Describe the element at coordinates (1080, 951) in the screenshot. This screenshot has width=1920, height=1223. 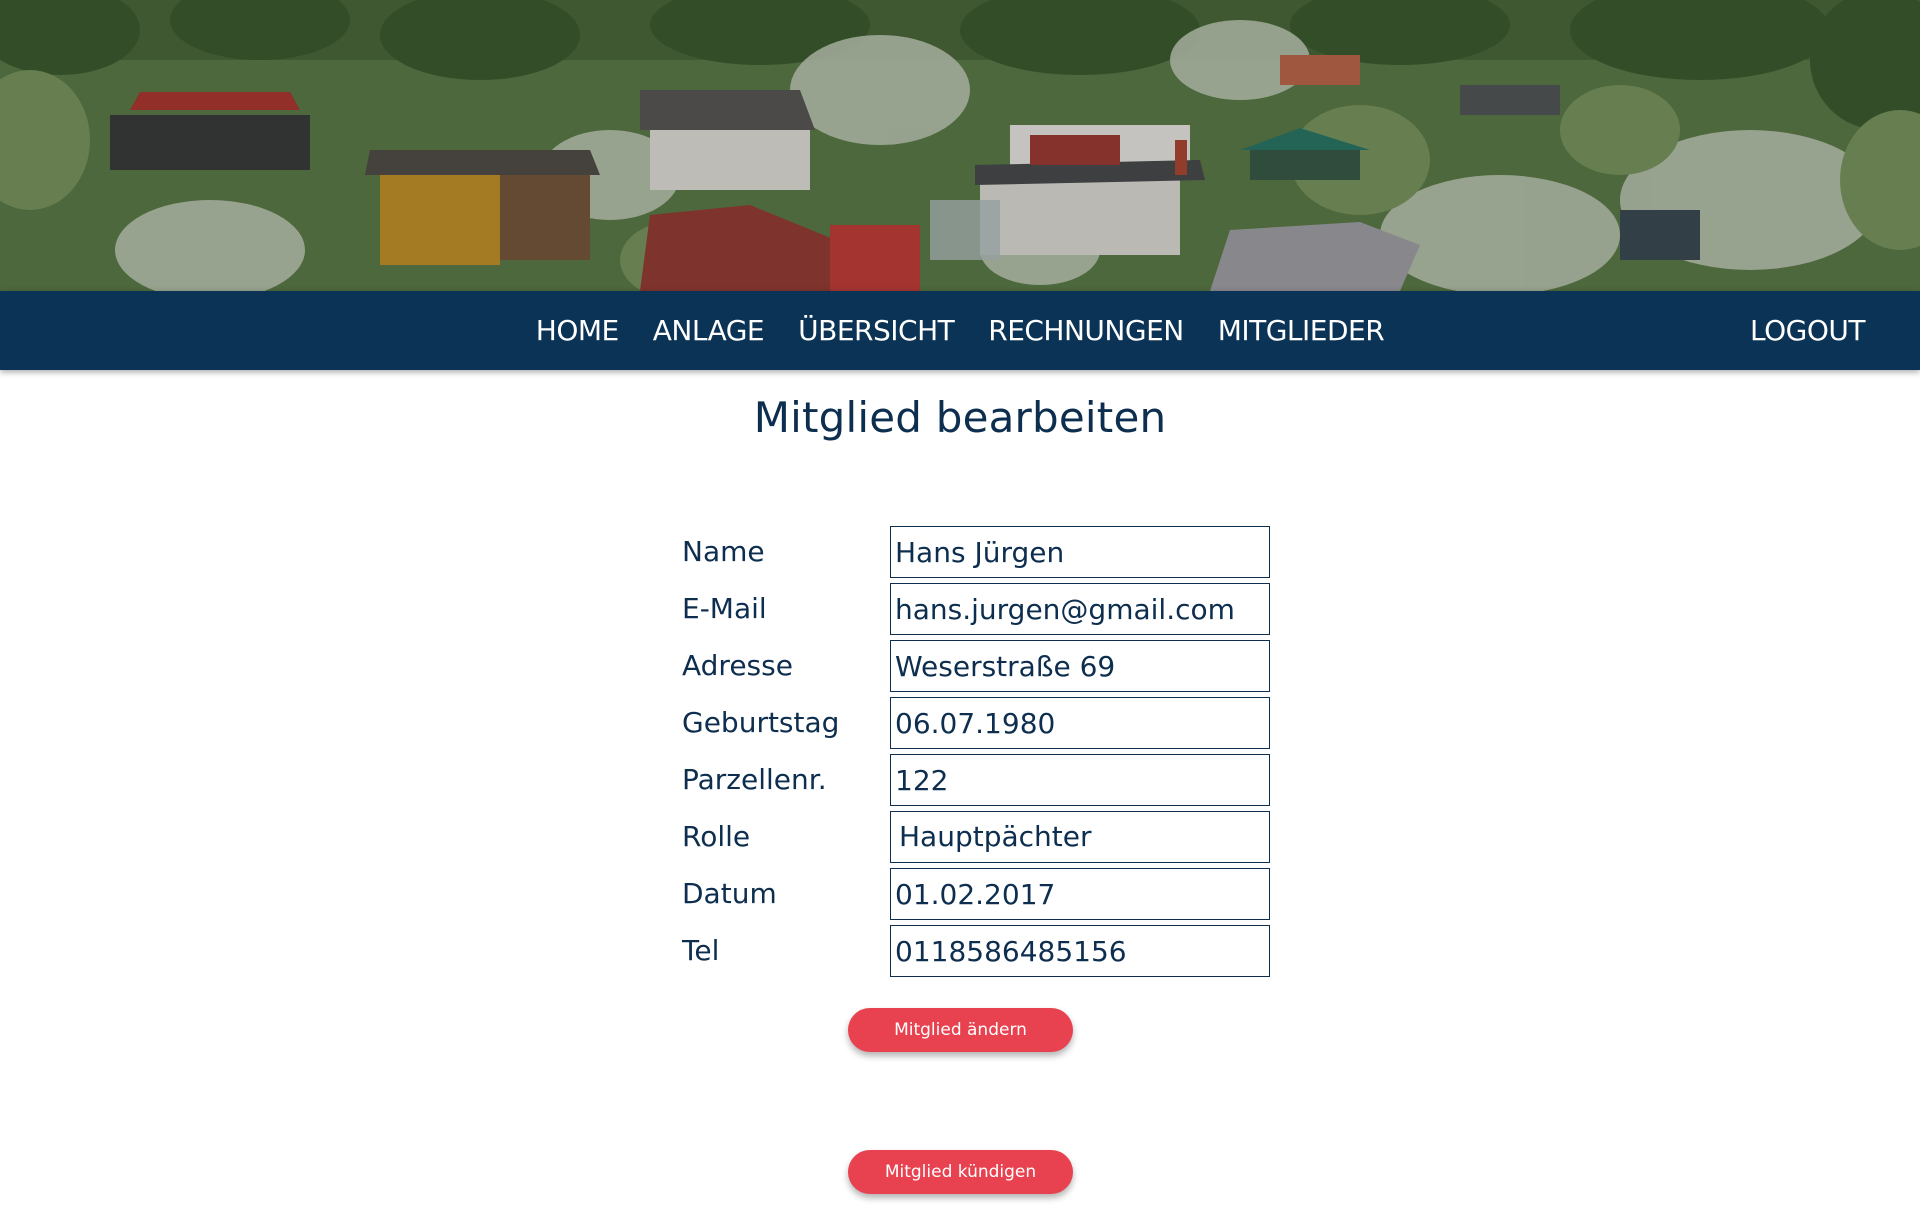
I see `phone-input` at that location.